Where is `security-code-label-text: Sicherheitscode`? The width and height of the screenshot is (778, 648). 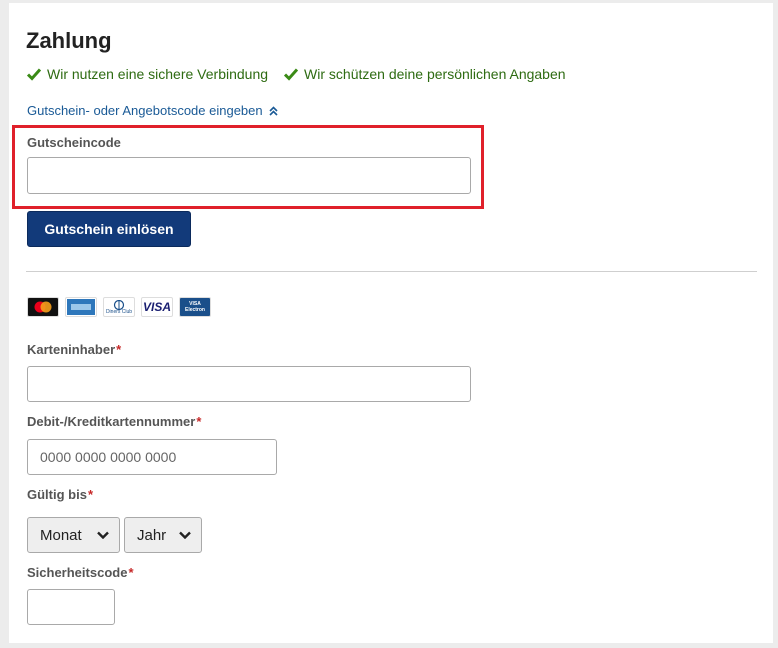
security-code-label-text: Sicherheitscode is located at coordinates (77, 572).